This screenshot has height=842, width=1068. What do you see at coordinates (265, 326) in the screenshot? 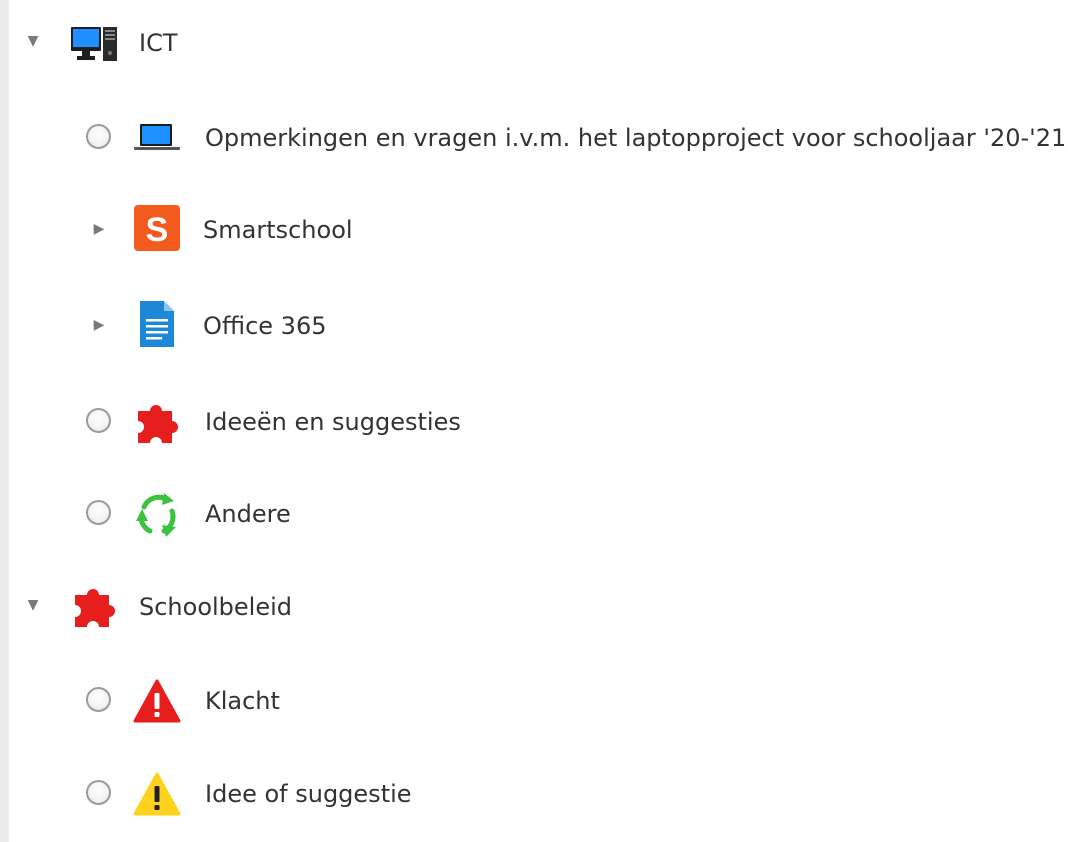
I see `tree-node-label: Office 365` at bounding box center [265, 326].